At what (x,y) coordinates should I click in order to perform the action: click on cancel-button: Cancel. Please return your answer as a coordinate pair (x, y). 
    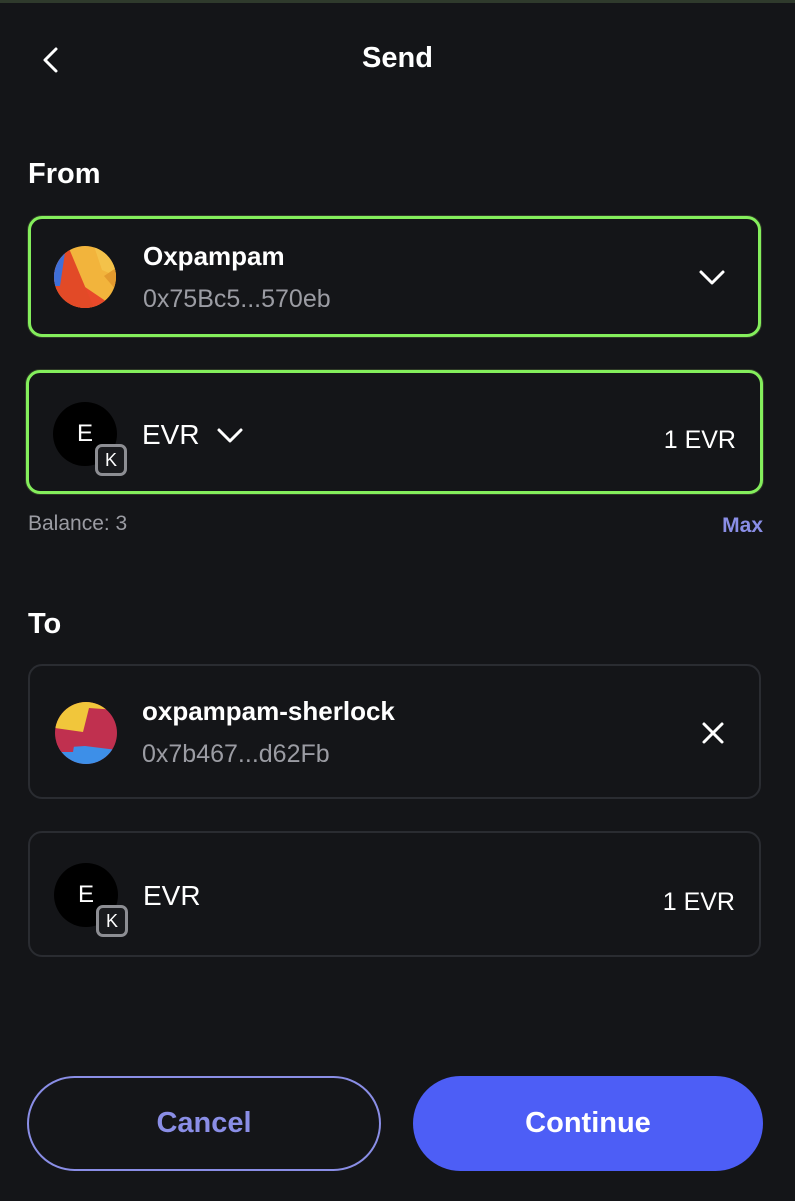
    Looking at the image, I should click on (204, 1123).